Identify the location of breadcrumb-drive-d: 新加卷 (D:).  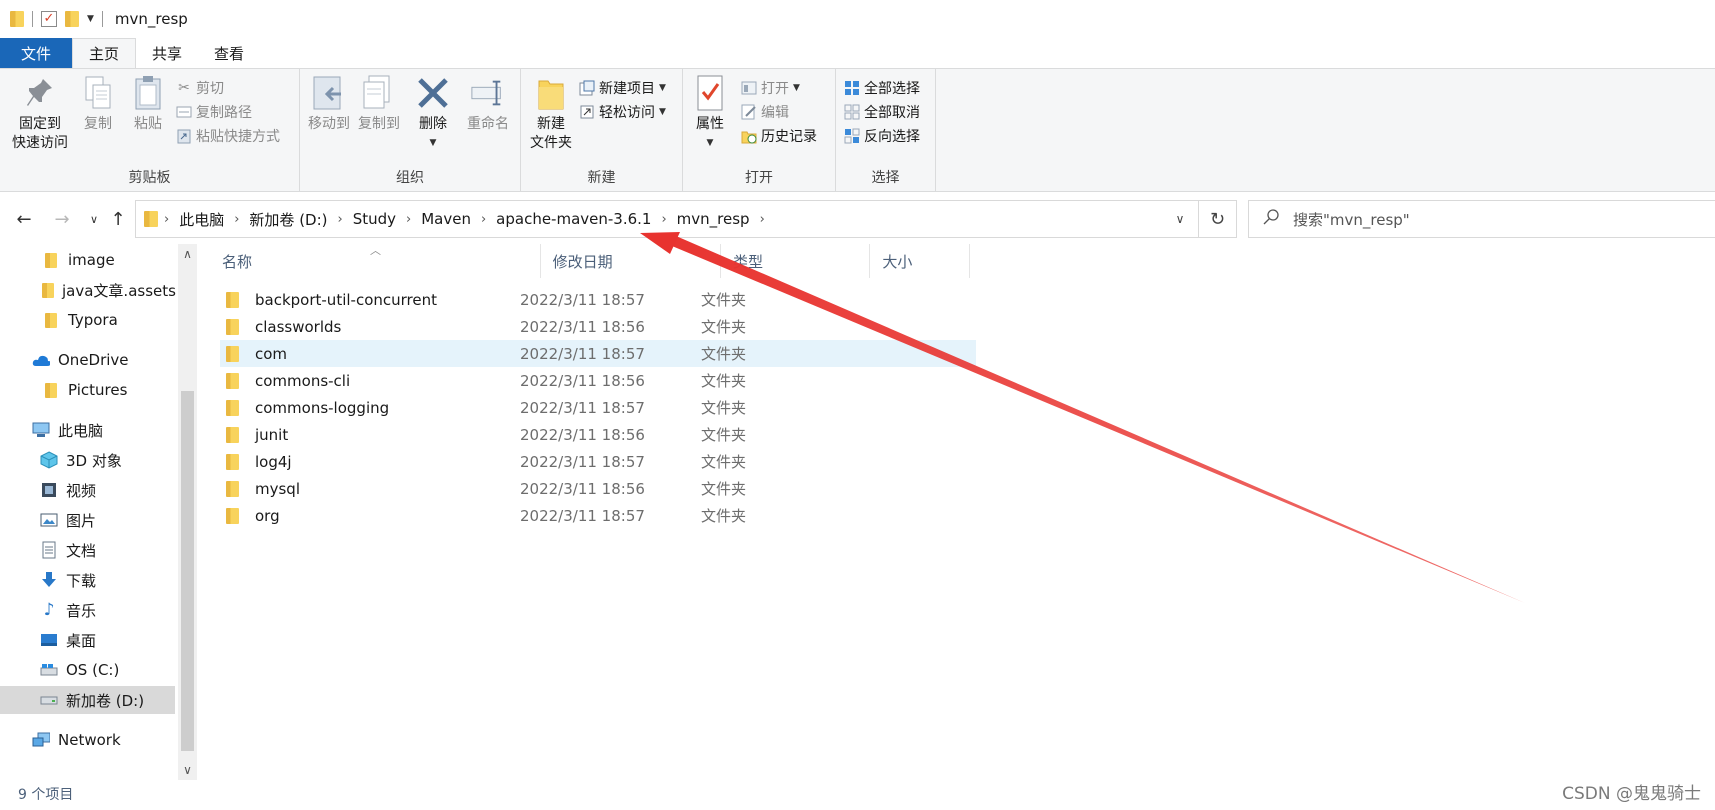
(288, 219).